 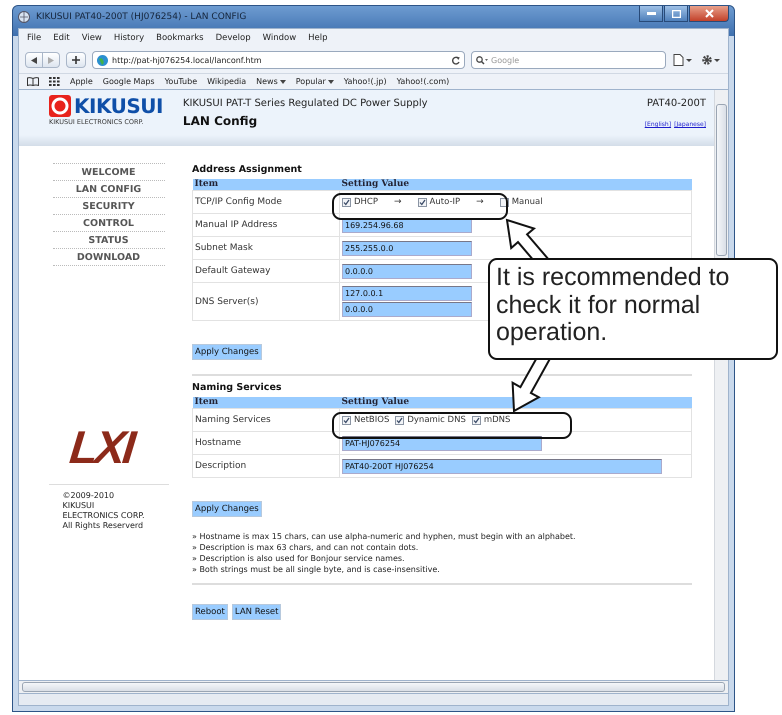 I want to click on action-button: LAN Reset, so click(x=257, y=612).